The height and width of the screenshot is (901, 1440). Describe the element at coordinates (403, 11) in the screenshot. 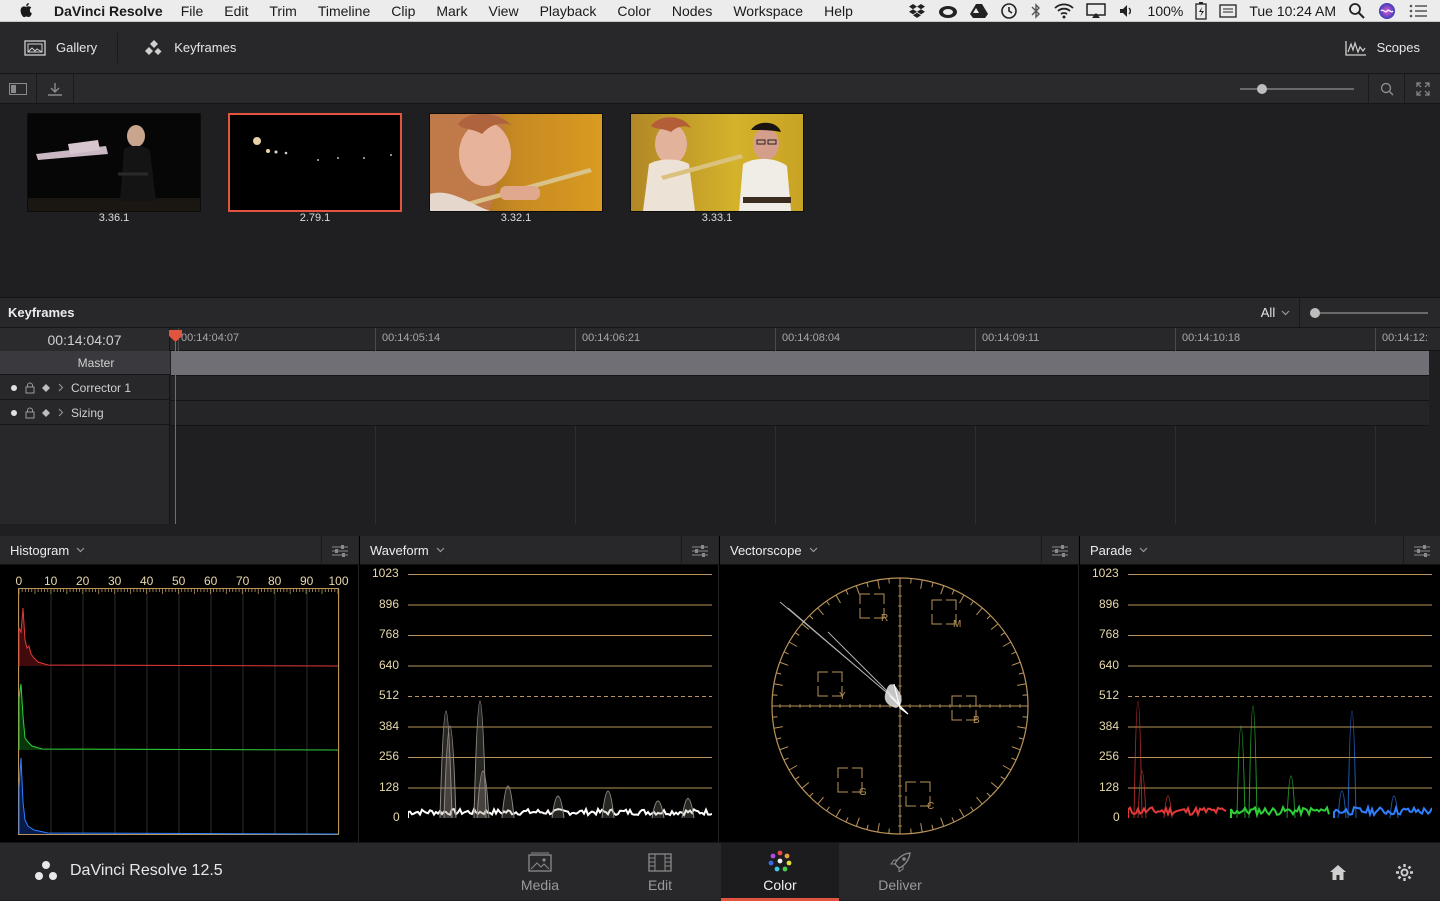

I see `menu-clip: Clip` at that location.